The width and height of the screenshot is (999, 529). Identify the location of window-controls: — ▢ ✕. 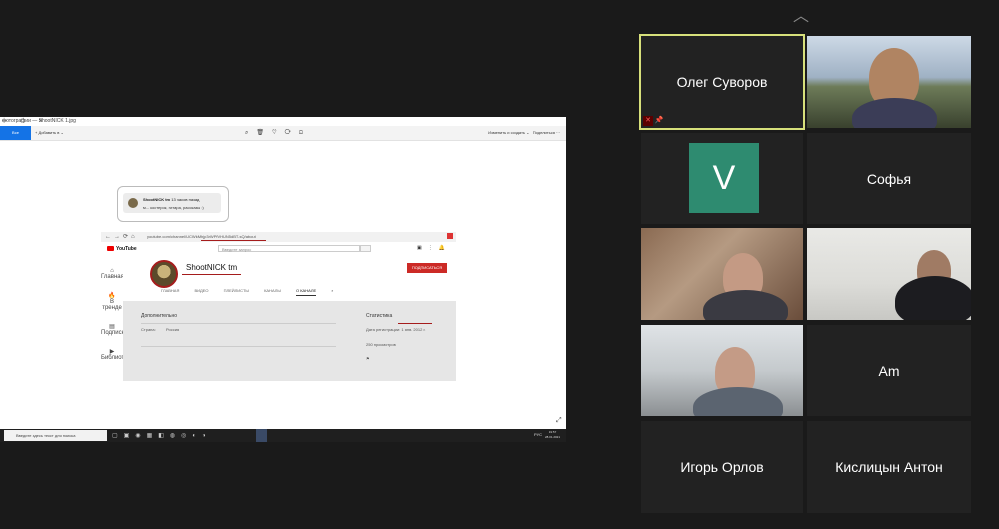
(282, 121).